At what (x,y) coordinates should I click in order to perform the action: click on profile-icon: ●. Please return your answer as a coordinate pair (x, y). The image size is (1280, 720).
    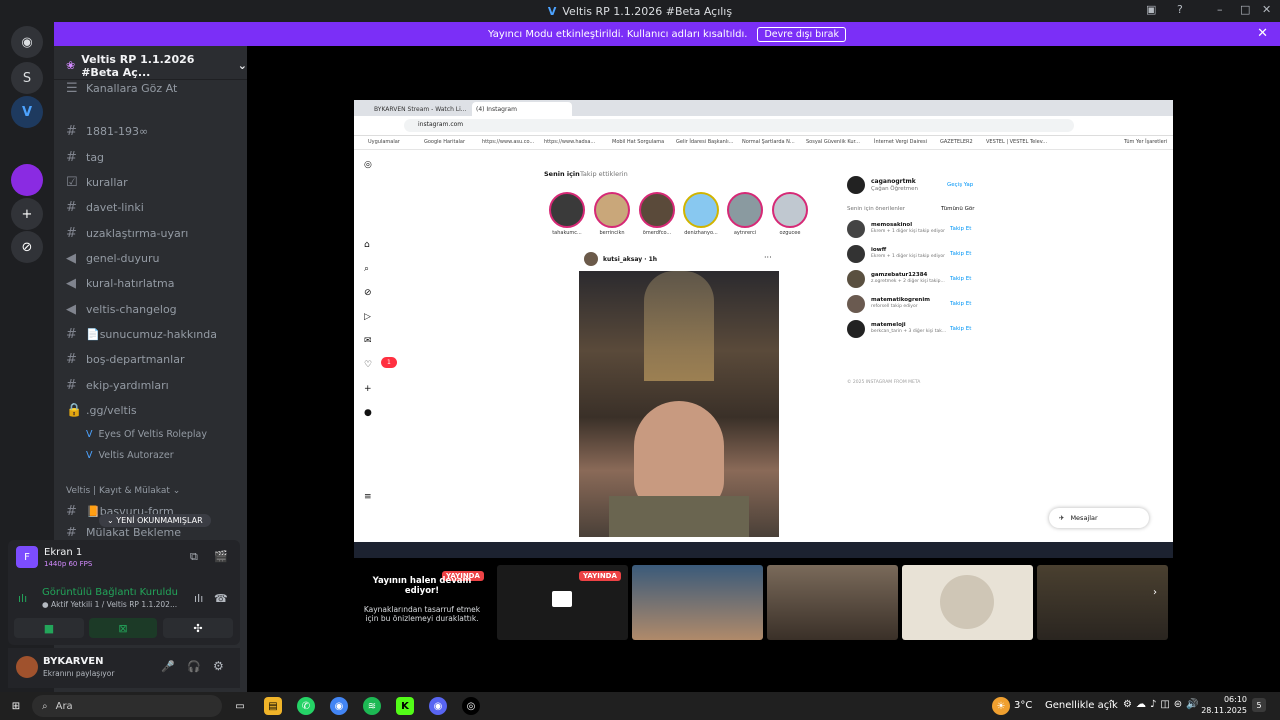
    Looking at the image, I should click on (368, 413).